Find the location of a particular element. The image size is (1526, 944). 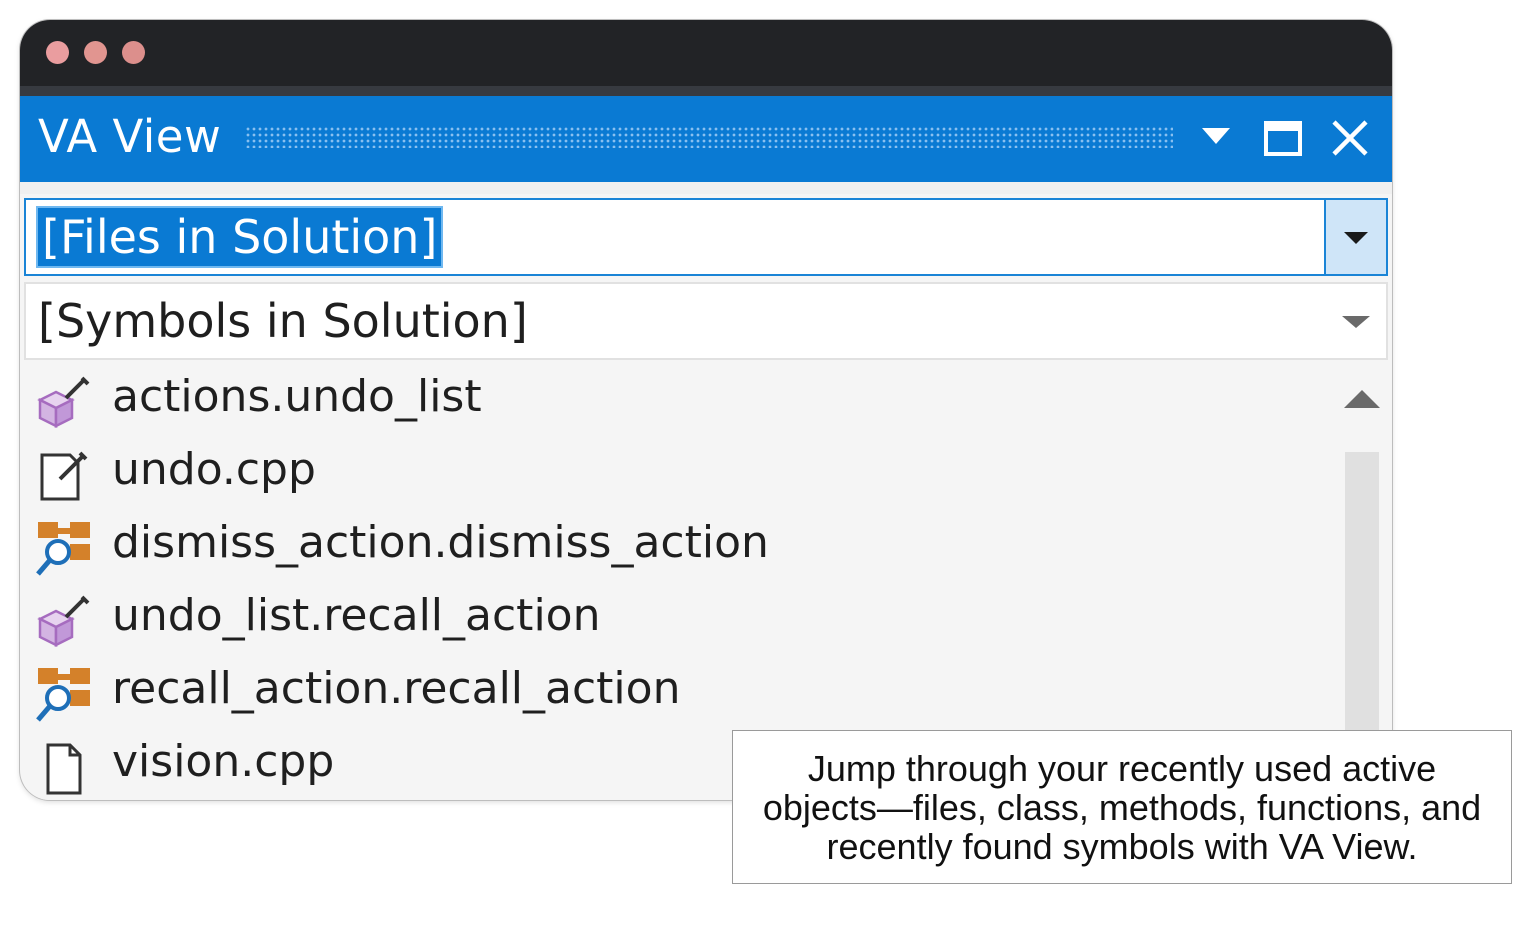

list-item-label: recall_action.recall_action is located at coordinates (396, 688).